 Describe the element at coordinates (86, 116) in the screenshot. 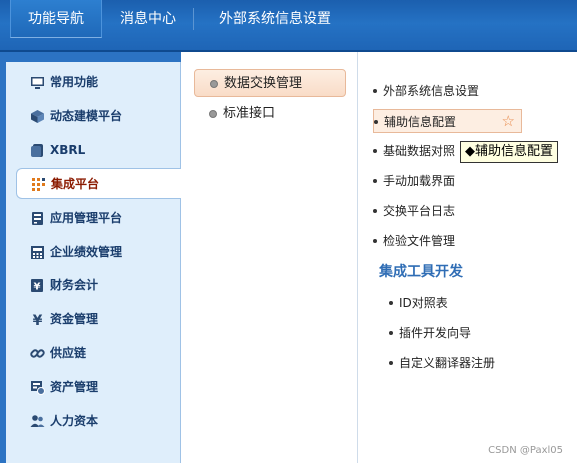

I see `sidebar-item-label: 动态建模平台` at that location.